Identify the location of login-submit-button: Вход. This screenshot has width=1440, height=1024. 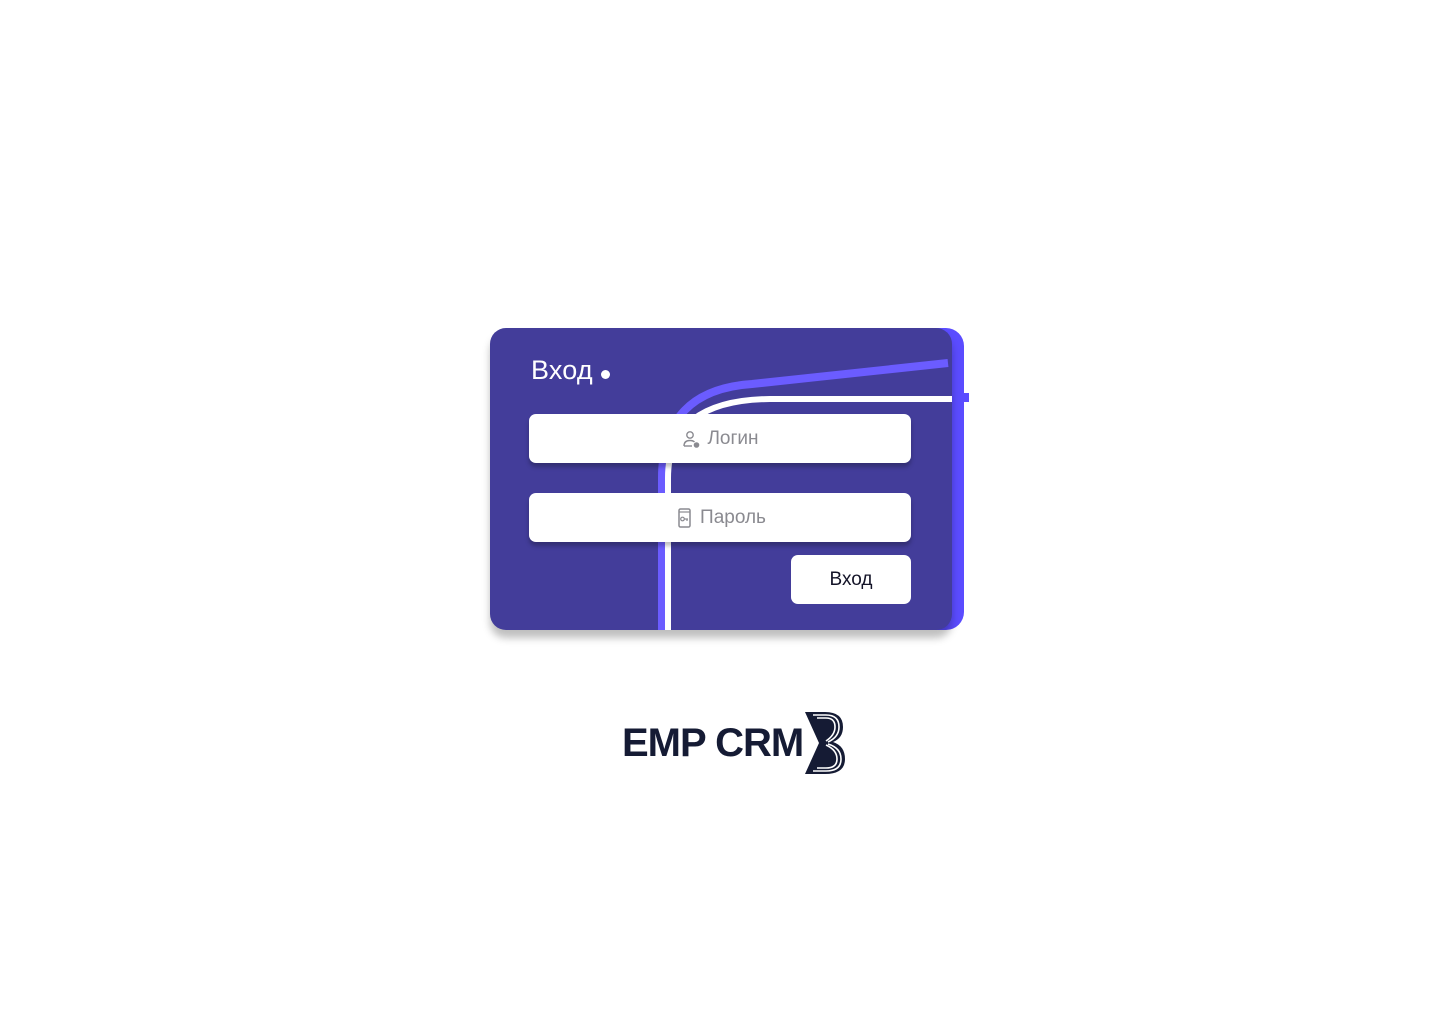
(851, 579).